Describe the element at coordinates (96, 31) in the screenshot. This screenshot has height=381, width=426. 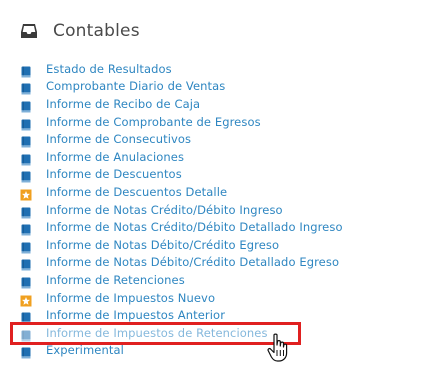
I see `section-title: Contables` at that location.